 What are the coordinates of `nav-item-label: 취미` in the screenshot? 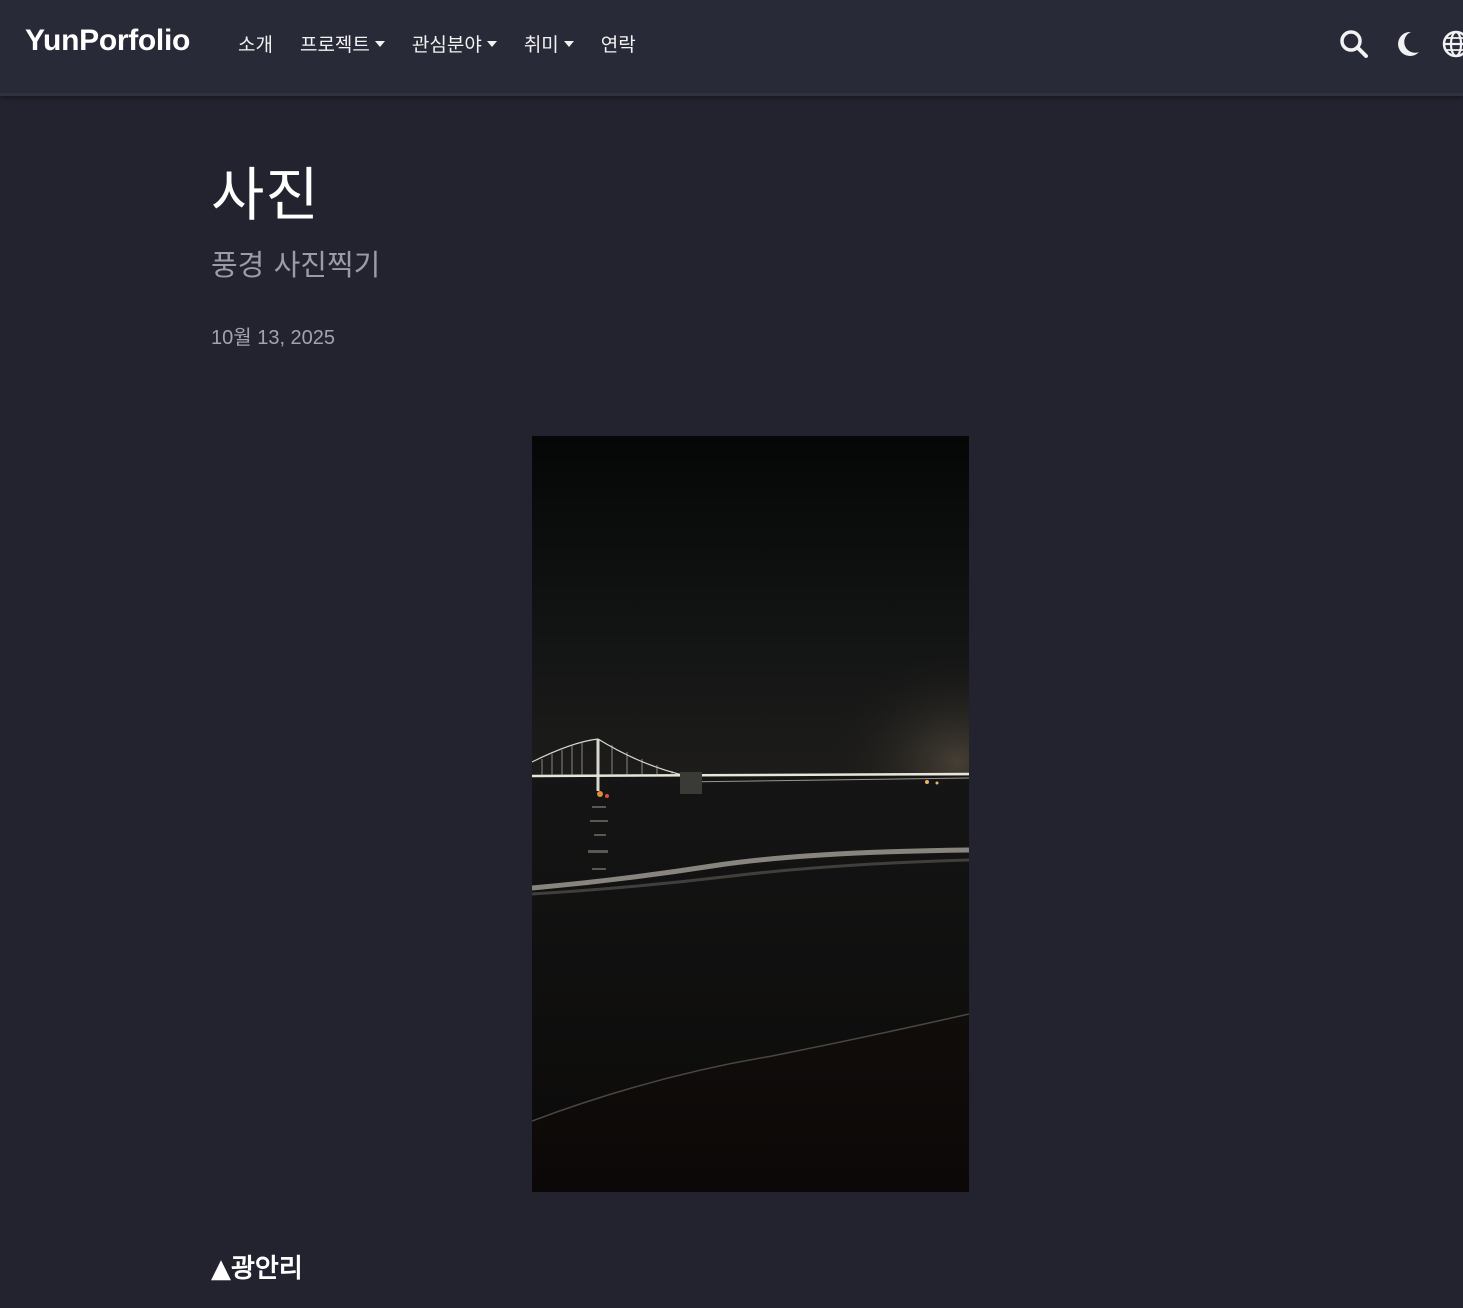 It's located at (541, 45).